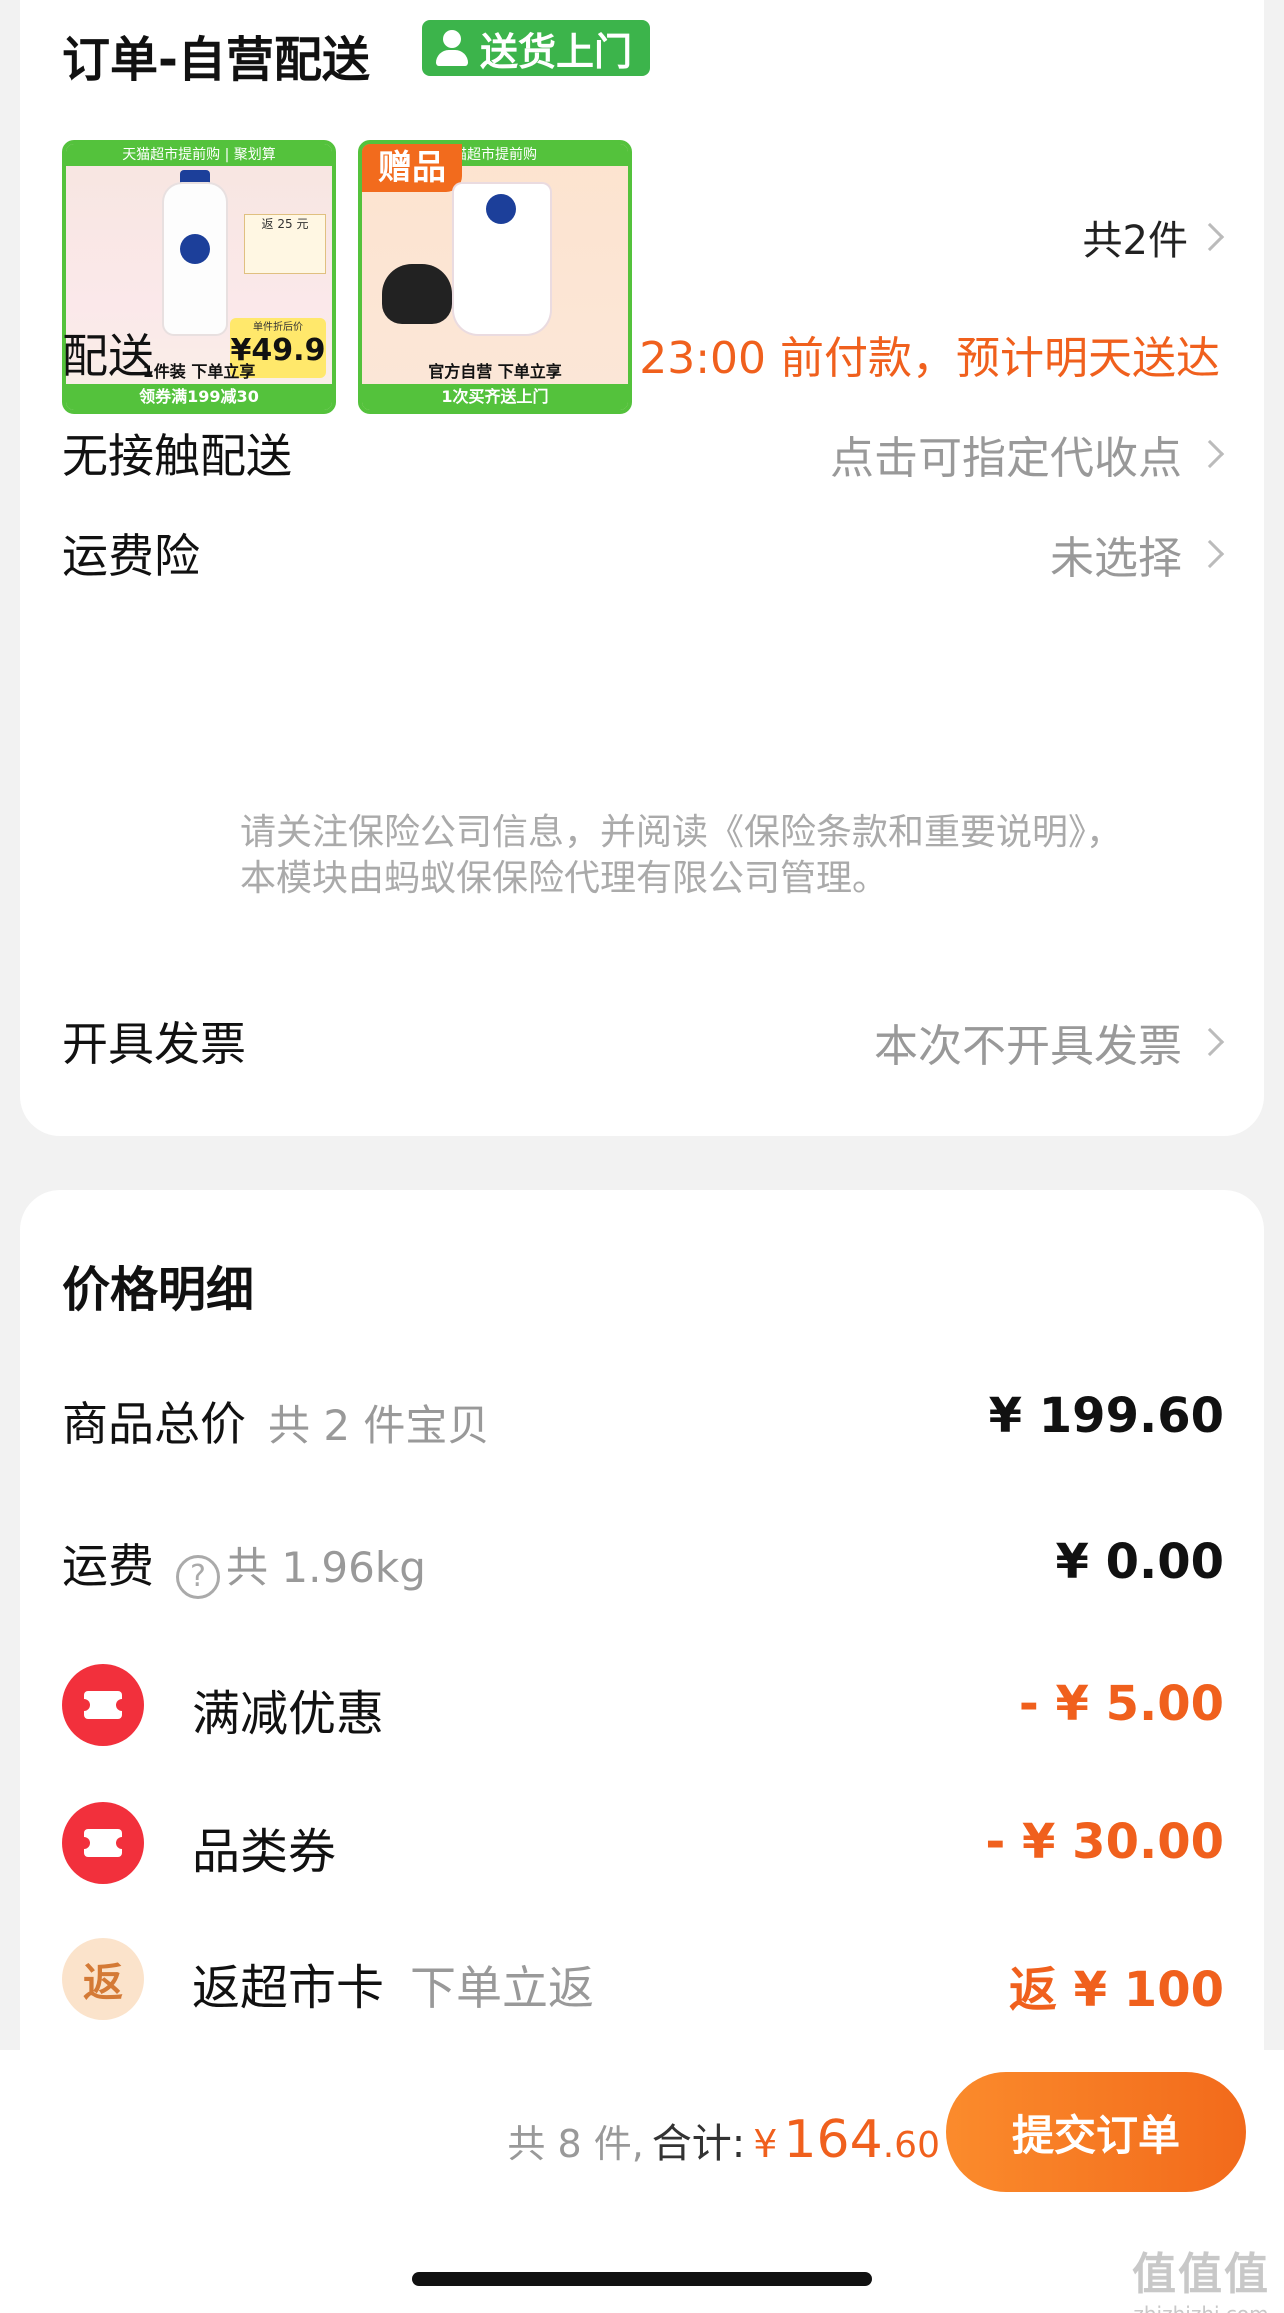 This screenshot has height=2313, width=1284. I want to click on shipping-row: 运费 ? 共 1.96kg, so click(244, 1564).